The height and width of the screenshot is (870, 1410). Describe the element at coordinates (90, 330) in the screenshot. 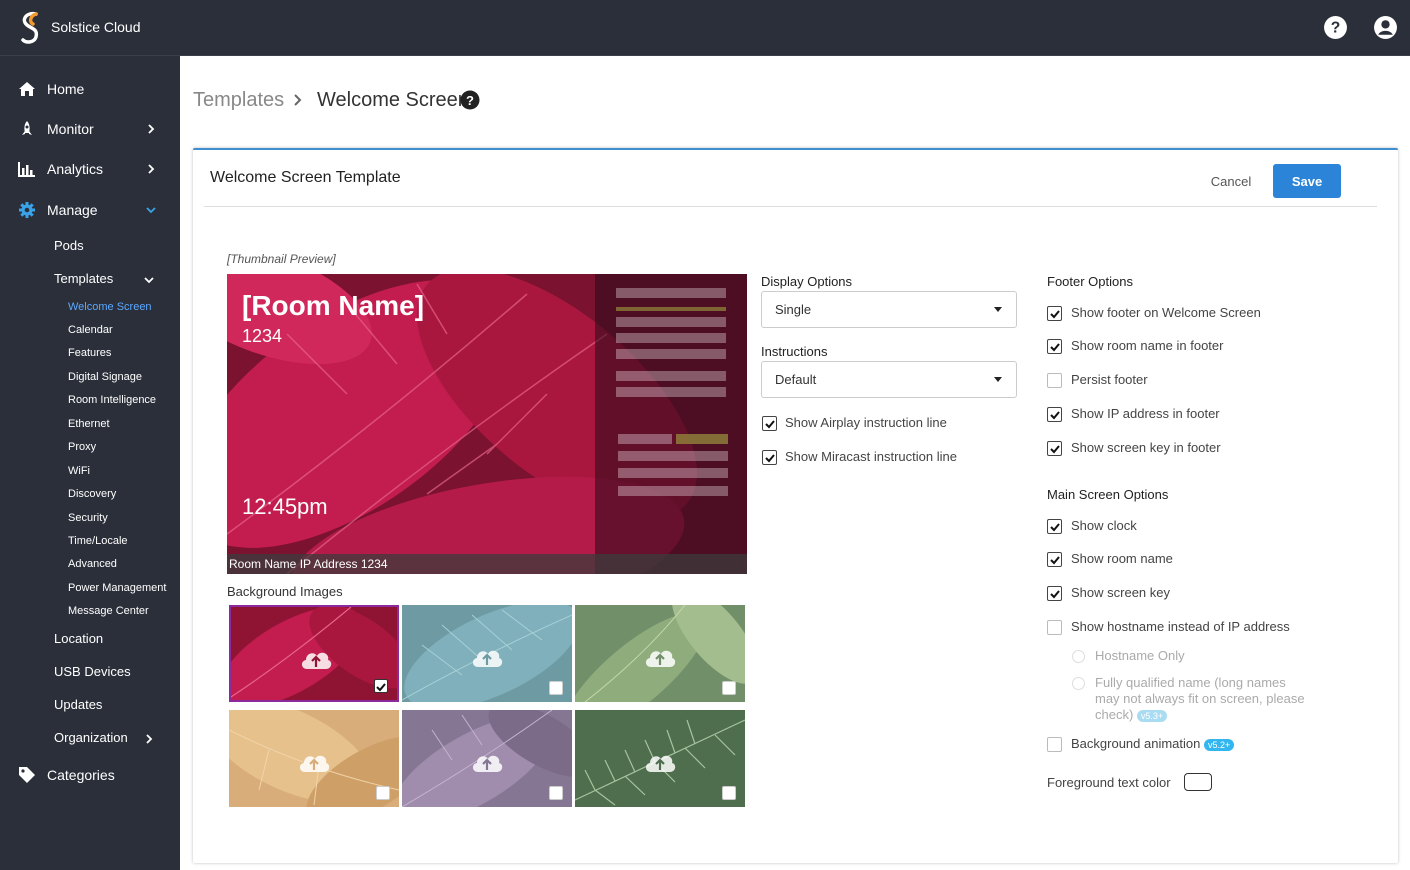

I see `sidebar-item-calendar: Calendar` at that location.